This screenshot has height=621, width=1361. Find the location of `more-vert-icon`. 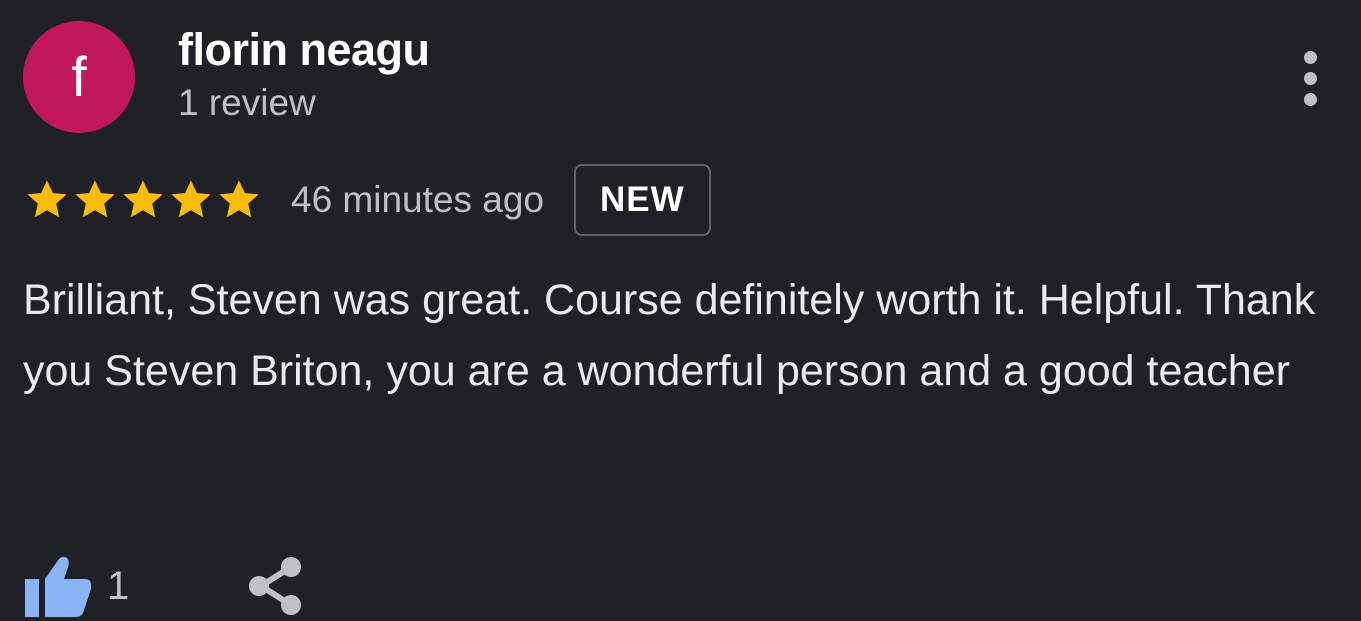

more-vert-icon is located at coordinates (1310, 57).